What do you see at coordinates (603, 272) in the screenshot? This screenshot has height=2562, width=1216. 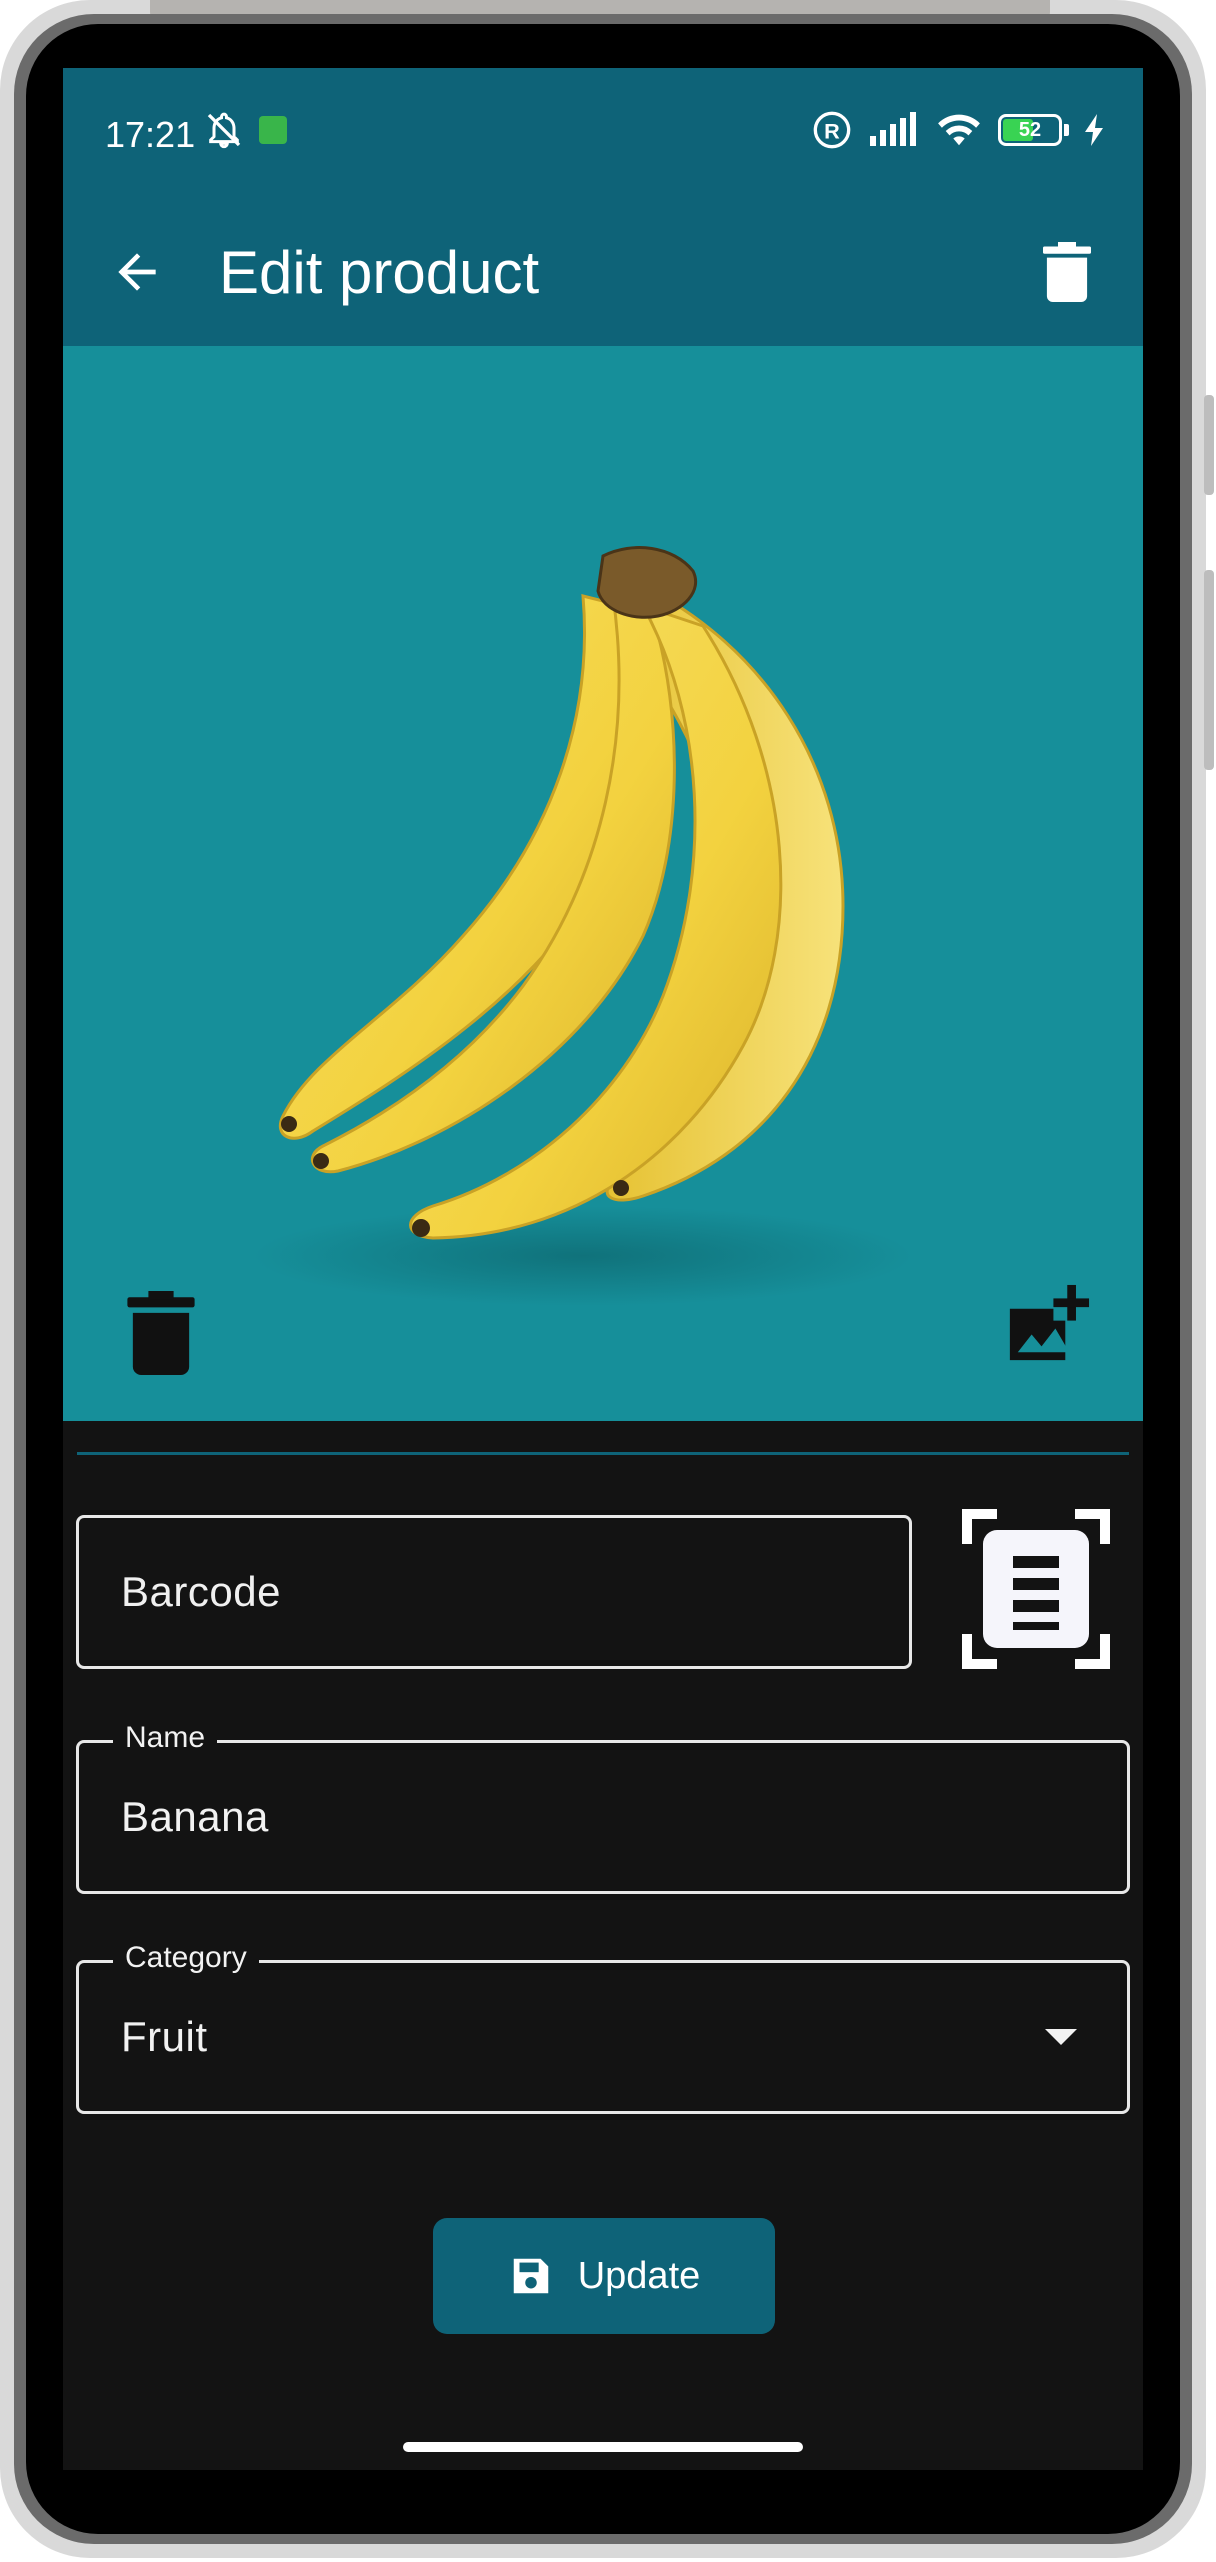 I see `app-bar: Edit product` at bounding box center [603, 272].